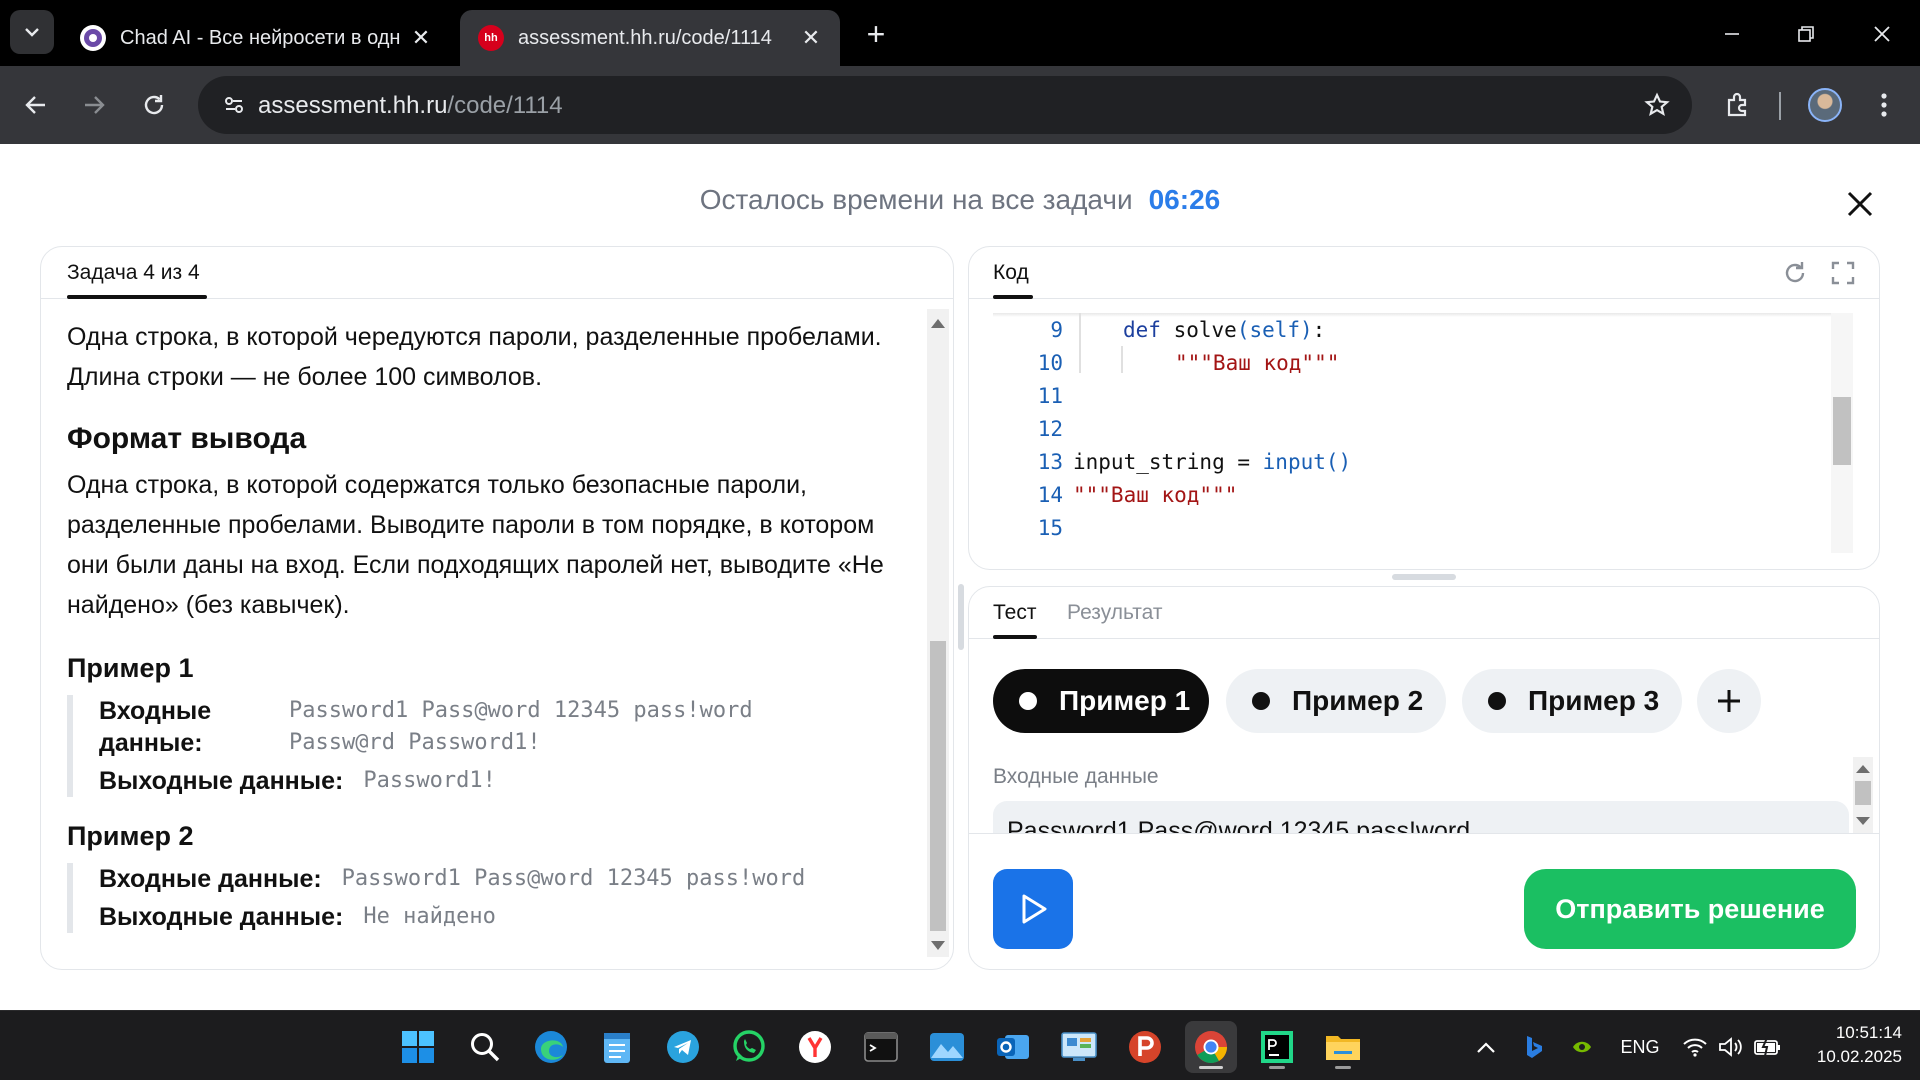  Describe the element at coordinates (1050, 428) in the screenshot. I see `line-number: 12` at that location.